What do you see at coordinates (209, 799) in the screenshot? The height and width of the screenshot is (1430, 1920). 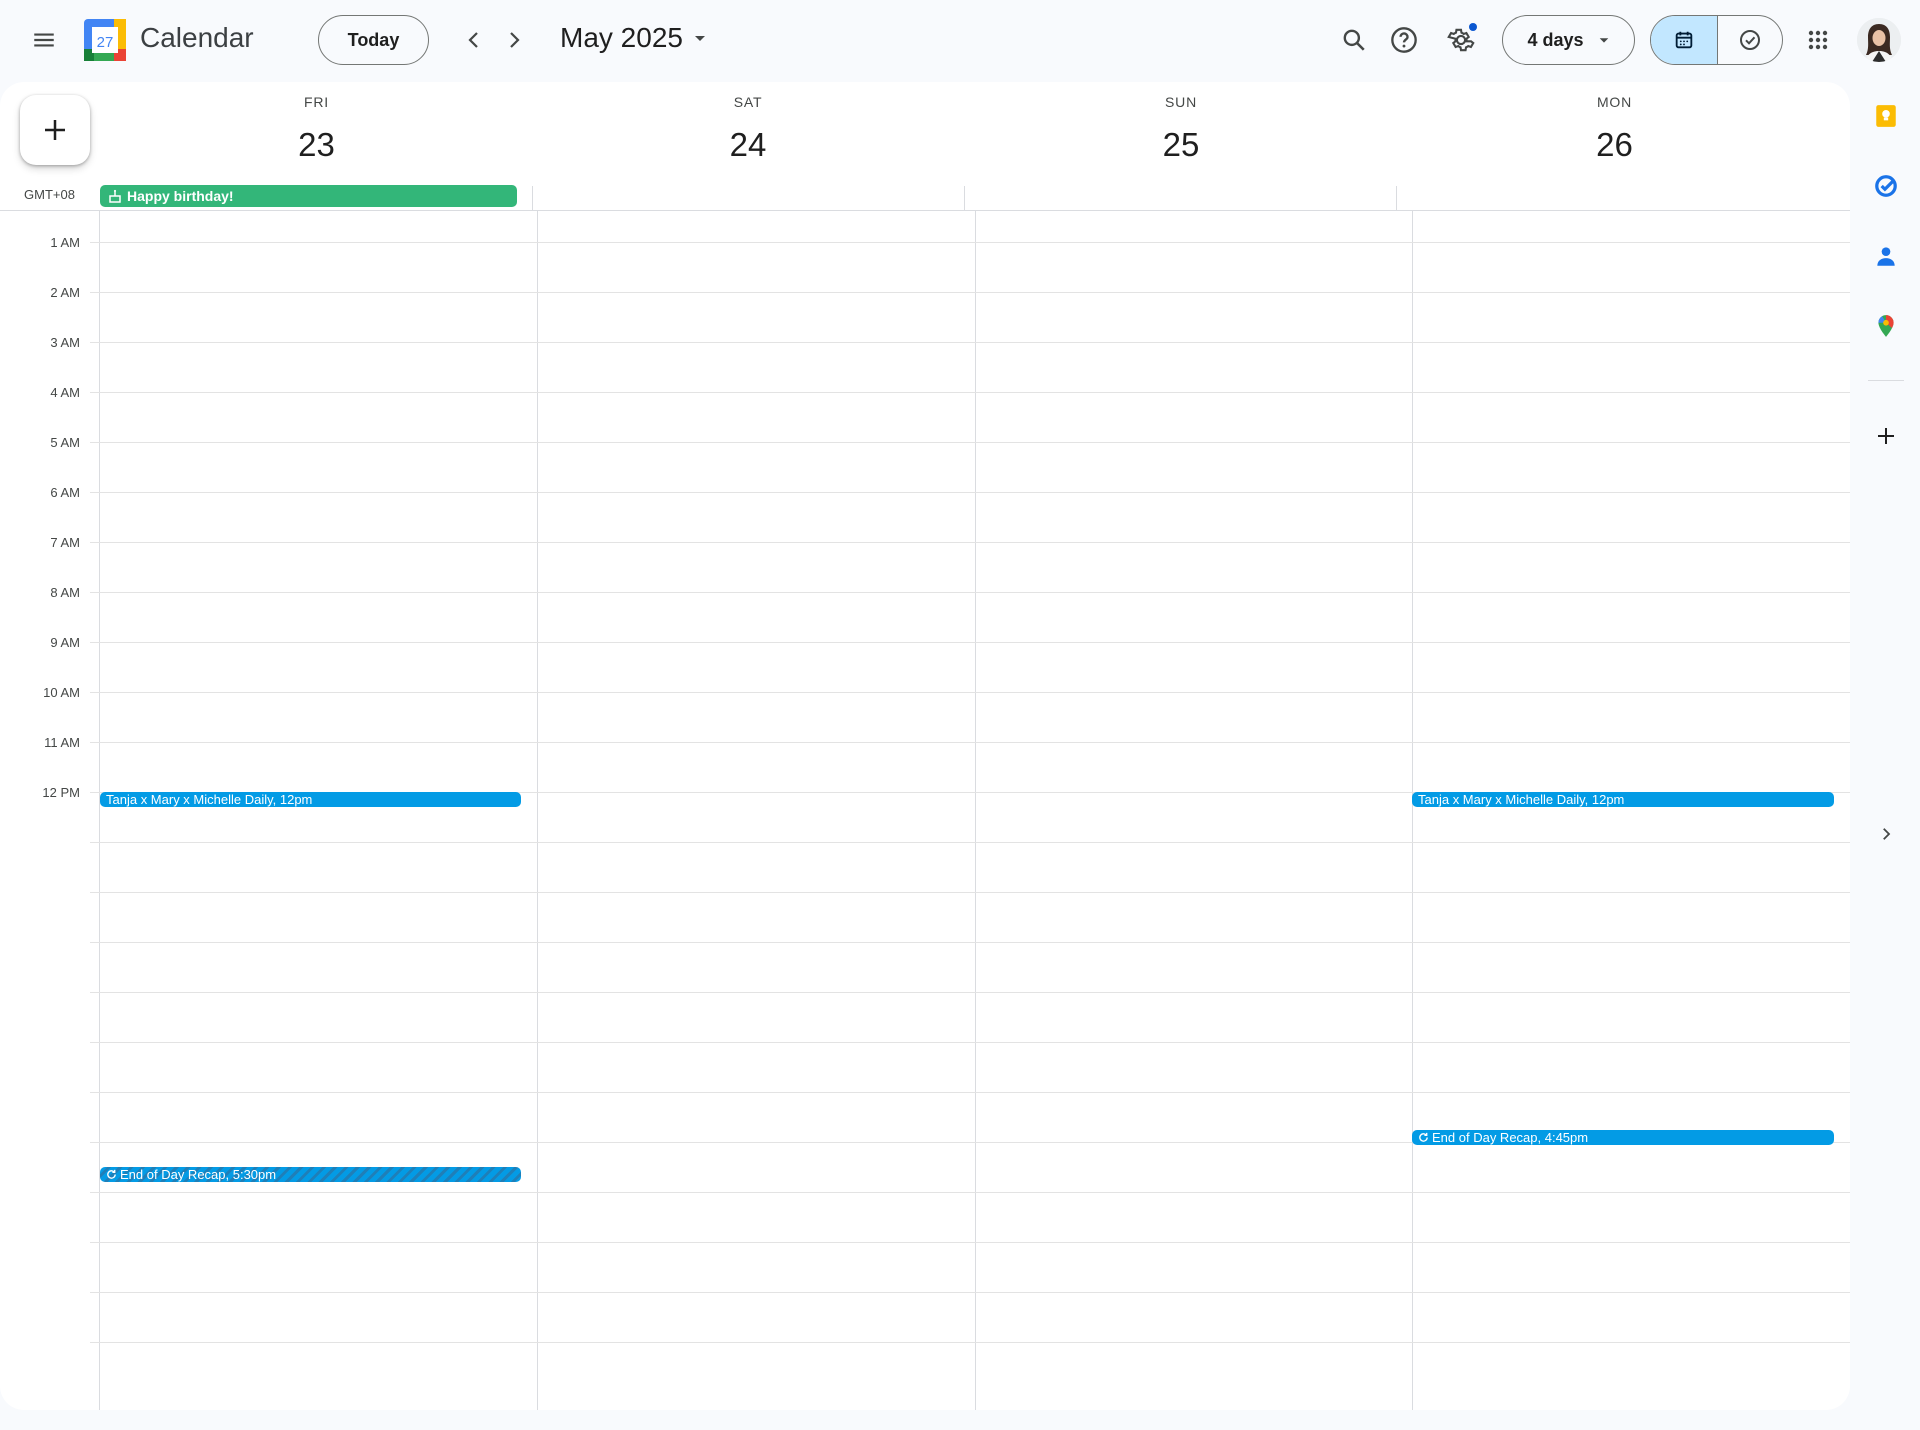 I see `event-label: Tanja x Mary x Michelle Daily, 12pm` at bounding box center [209, 799].